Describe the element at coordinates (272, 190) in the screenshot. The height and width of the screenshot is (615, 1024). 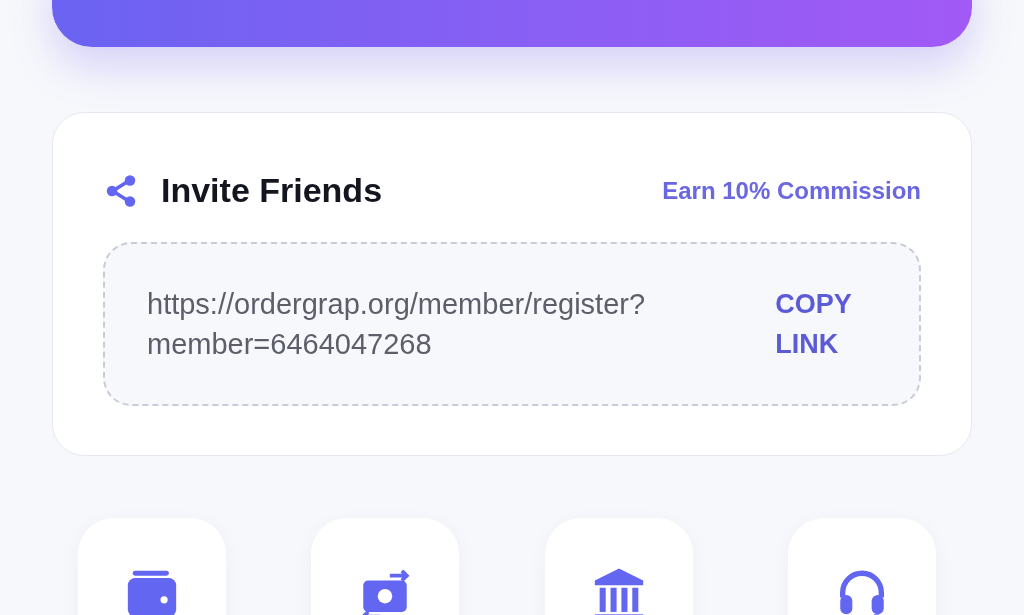
I see `card-title: Invite Friends` at that location.